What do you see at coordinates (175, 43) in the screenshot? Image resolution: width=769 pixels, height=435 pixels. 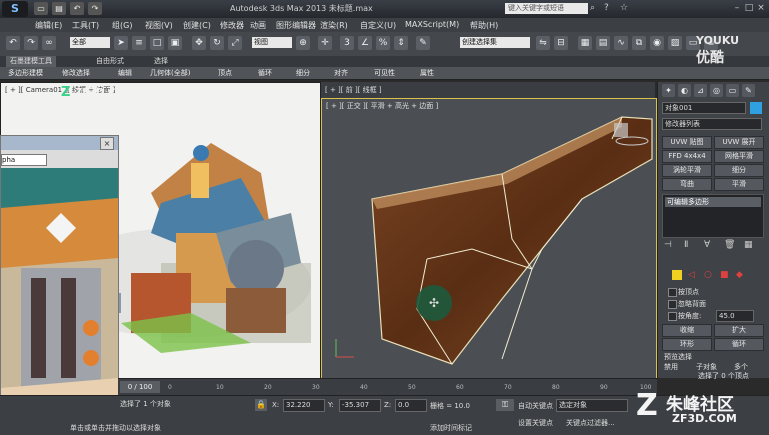 I see `window-crossing-icon: ▣` at bounding box center [175, 43].